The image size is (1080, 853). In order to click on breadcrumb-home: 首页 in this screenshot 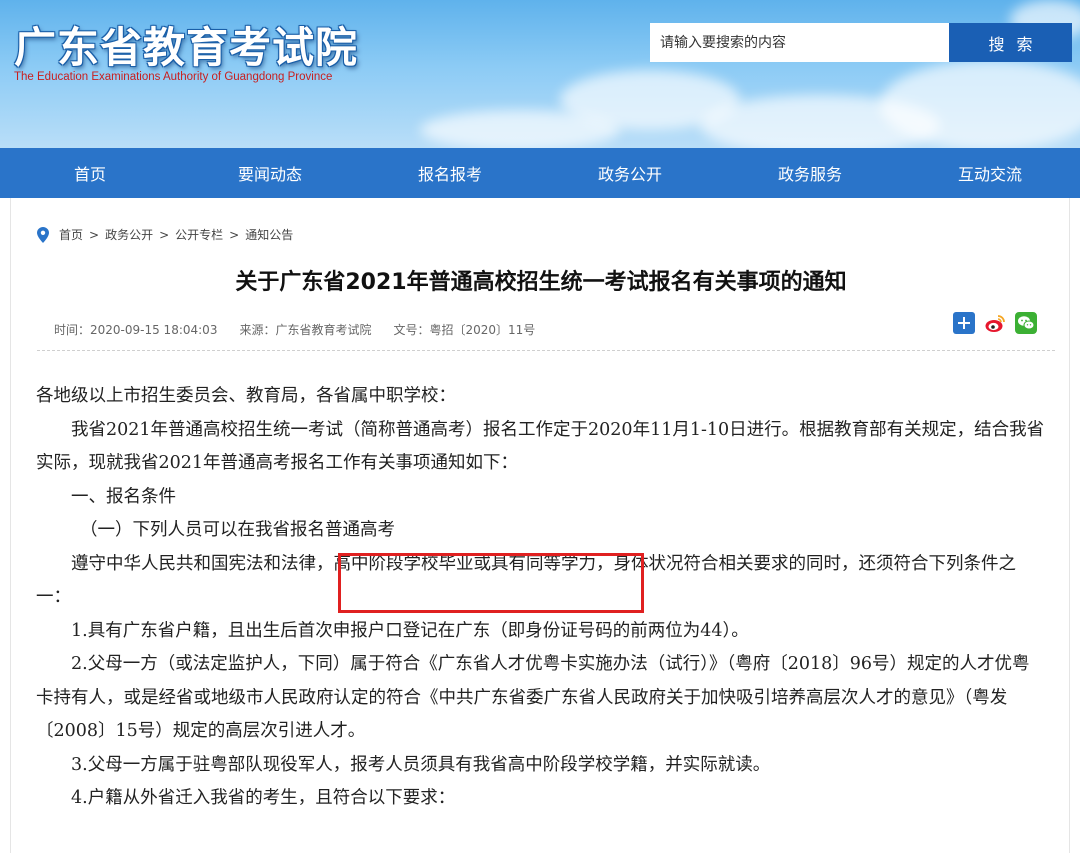, I will do `click(71, 234)`.